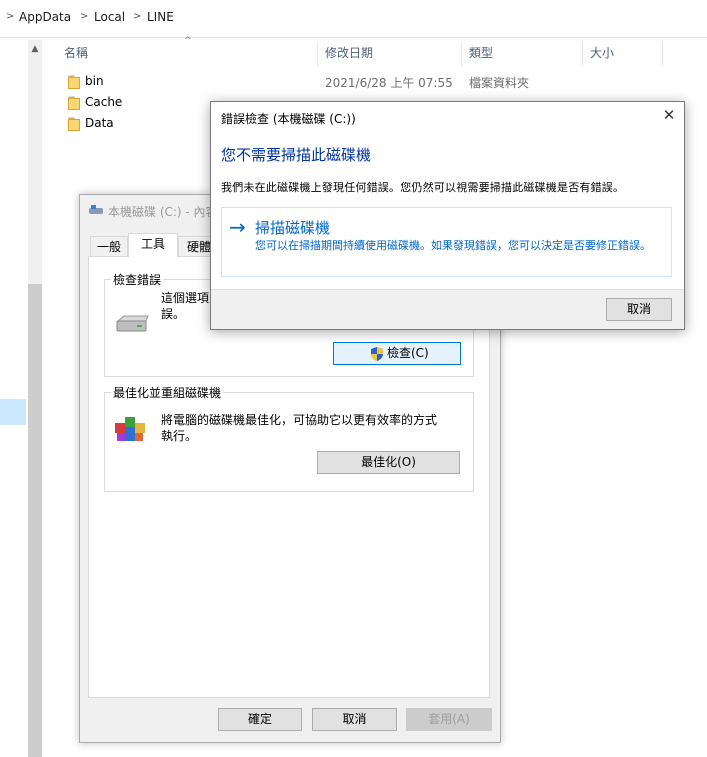 The image size is (707, 757). Describe the element at coordinates (35, 49) in the screenshot. I see `scroll-up-arrow-icon: ▲` at that location.